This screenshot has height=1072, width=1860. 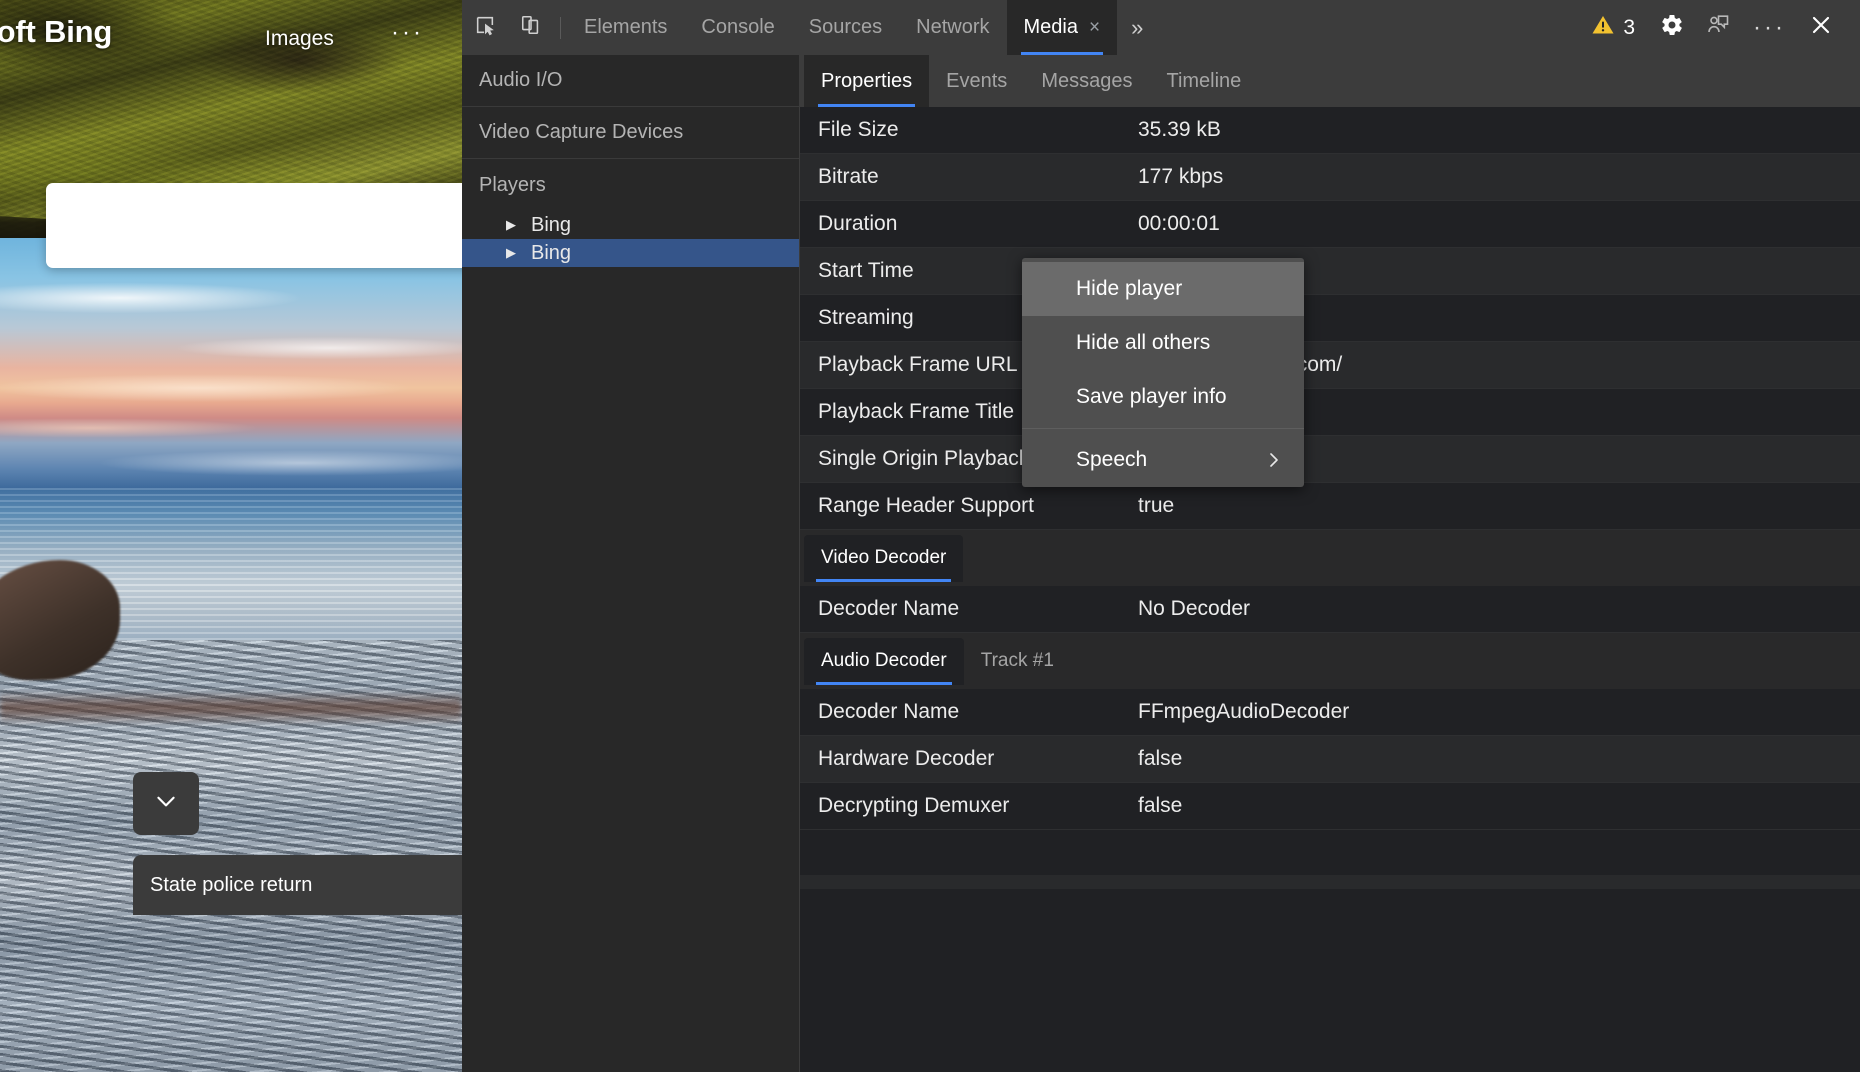 I want to click on gear-icon, so click(x=1672, y=27).